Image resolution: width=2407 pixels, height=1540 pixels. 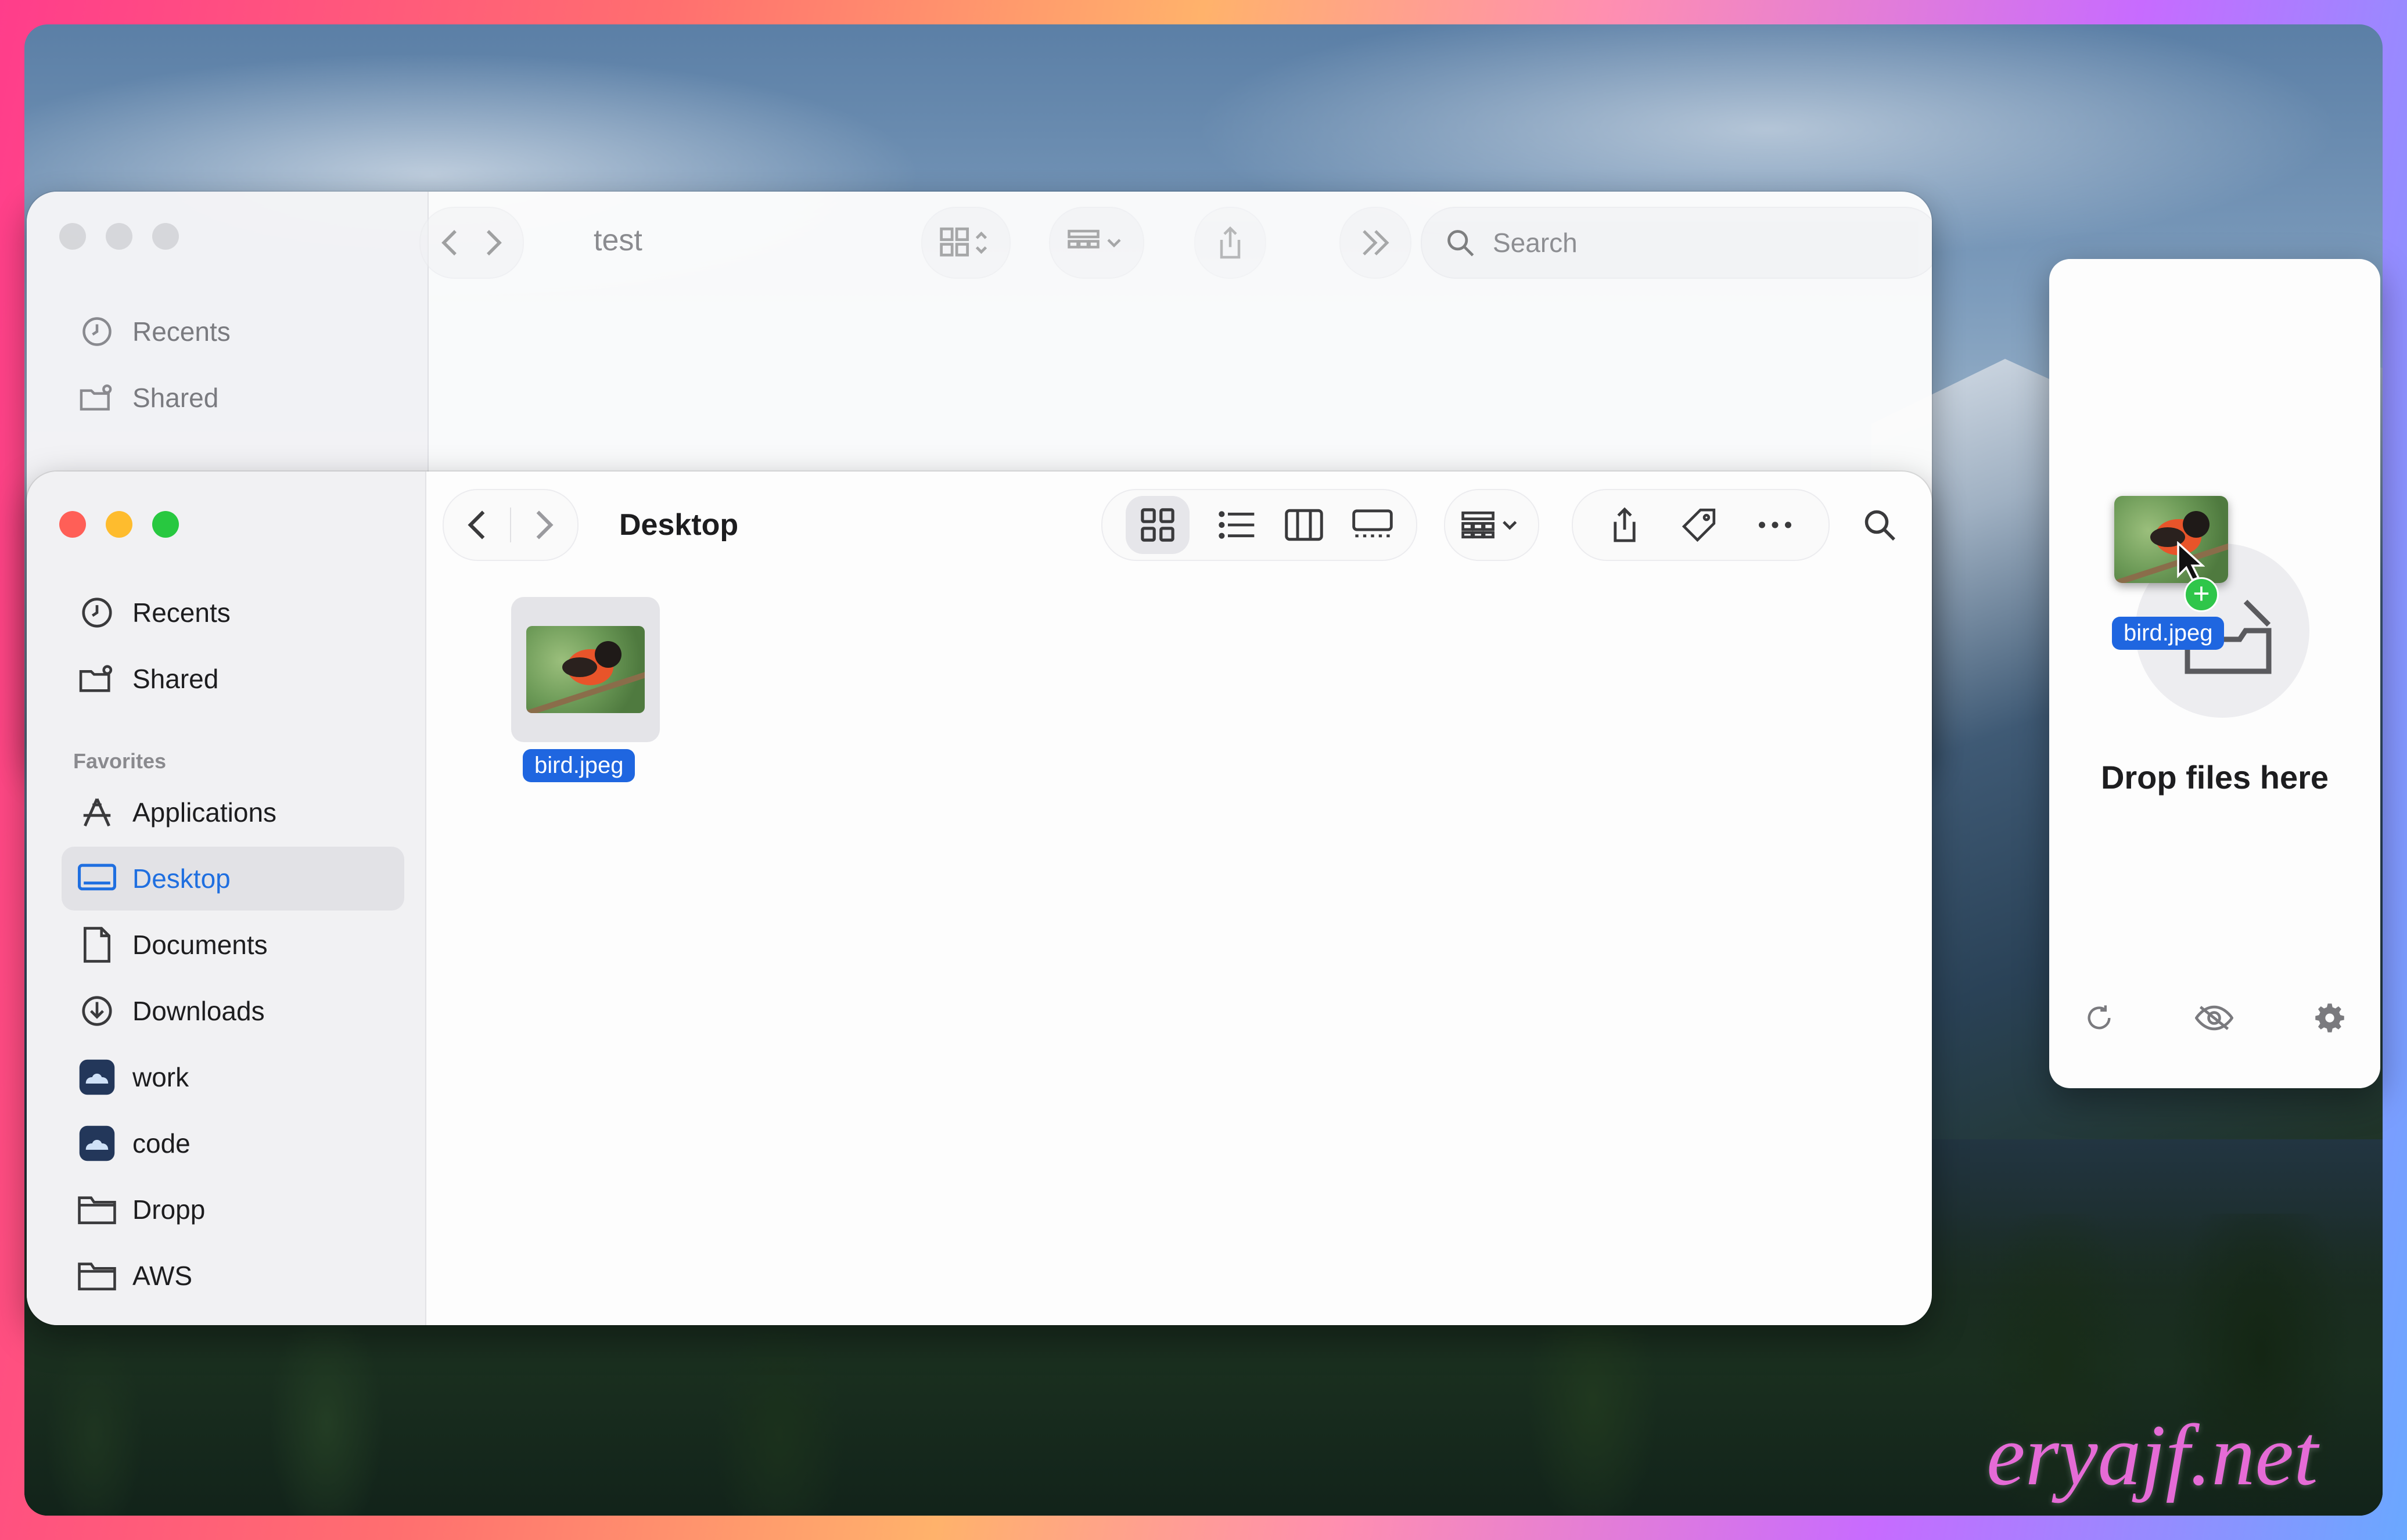 I want to click on grid-view-icon, so click(x=966, y=242).